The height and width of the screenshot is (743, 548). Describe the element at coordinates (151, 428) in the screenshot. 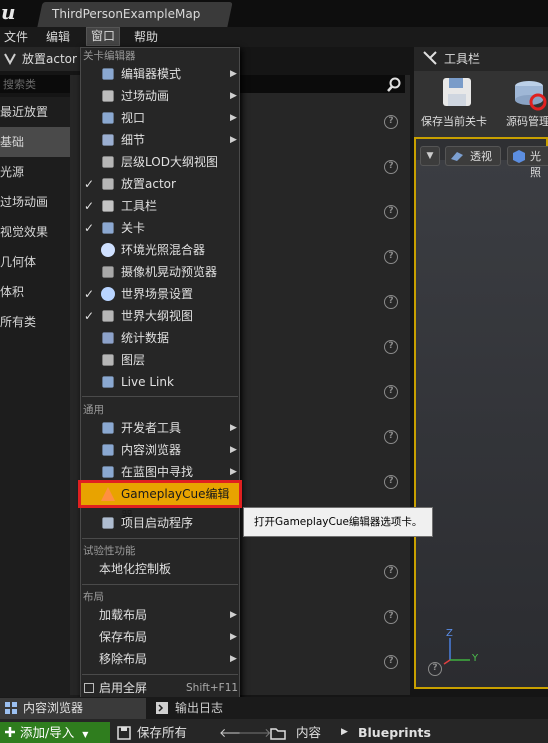

I see `menu-item-label: 开发者工具` at that location.